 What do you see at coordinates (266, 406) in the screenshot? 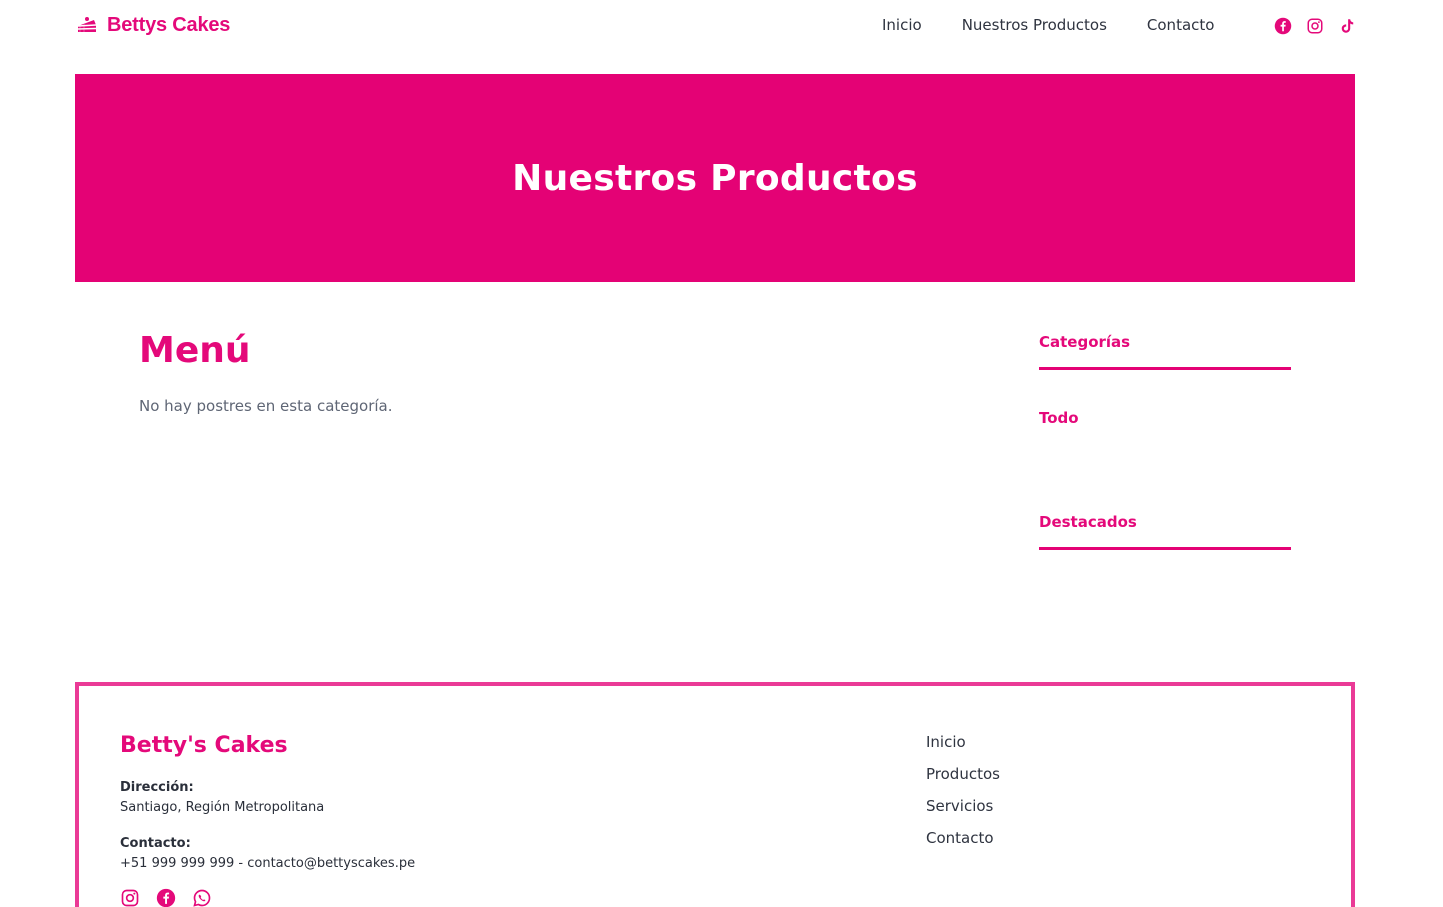
I see `empty-category-message: No hay postres en esta categoría.` at bounding box center [266, 406].